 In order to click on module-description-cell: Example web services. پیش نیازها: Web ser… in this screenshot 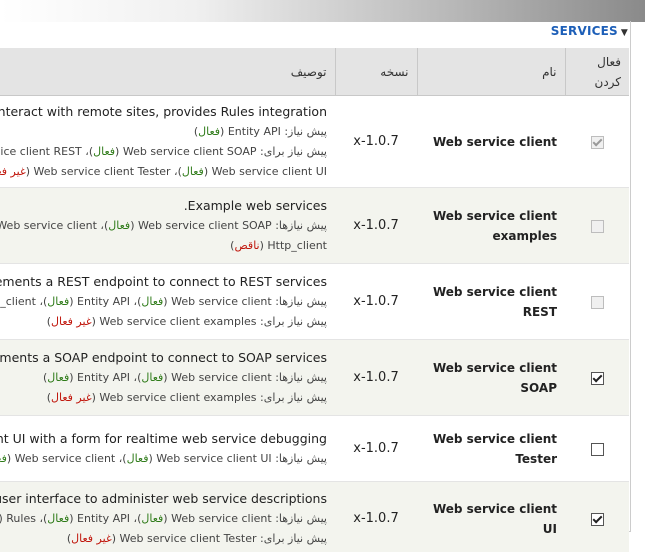, I will do `click(167, 226)`.